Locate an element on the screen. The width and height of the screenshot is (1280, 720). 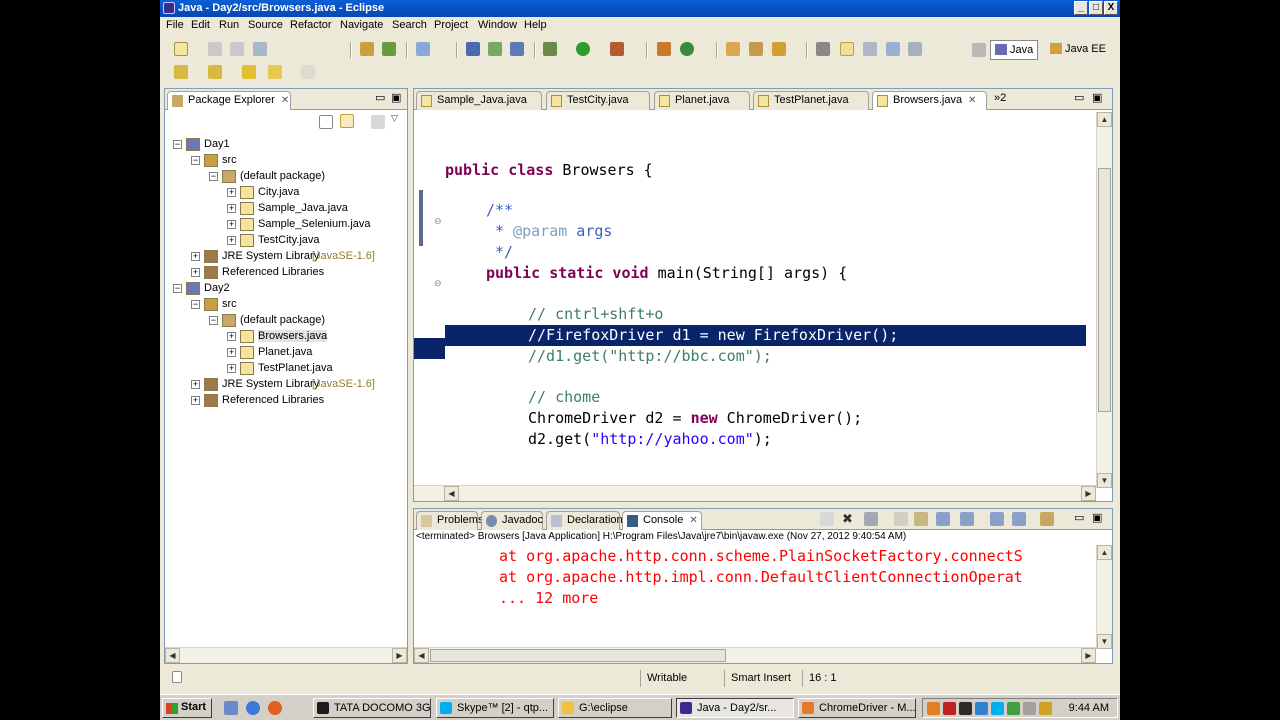
build-icon is located at coordinates (367, 49).